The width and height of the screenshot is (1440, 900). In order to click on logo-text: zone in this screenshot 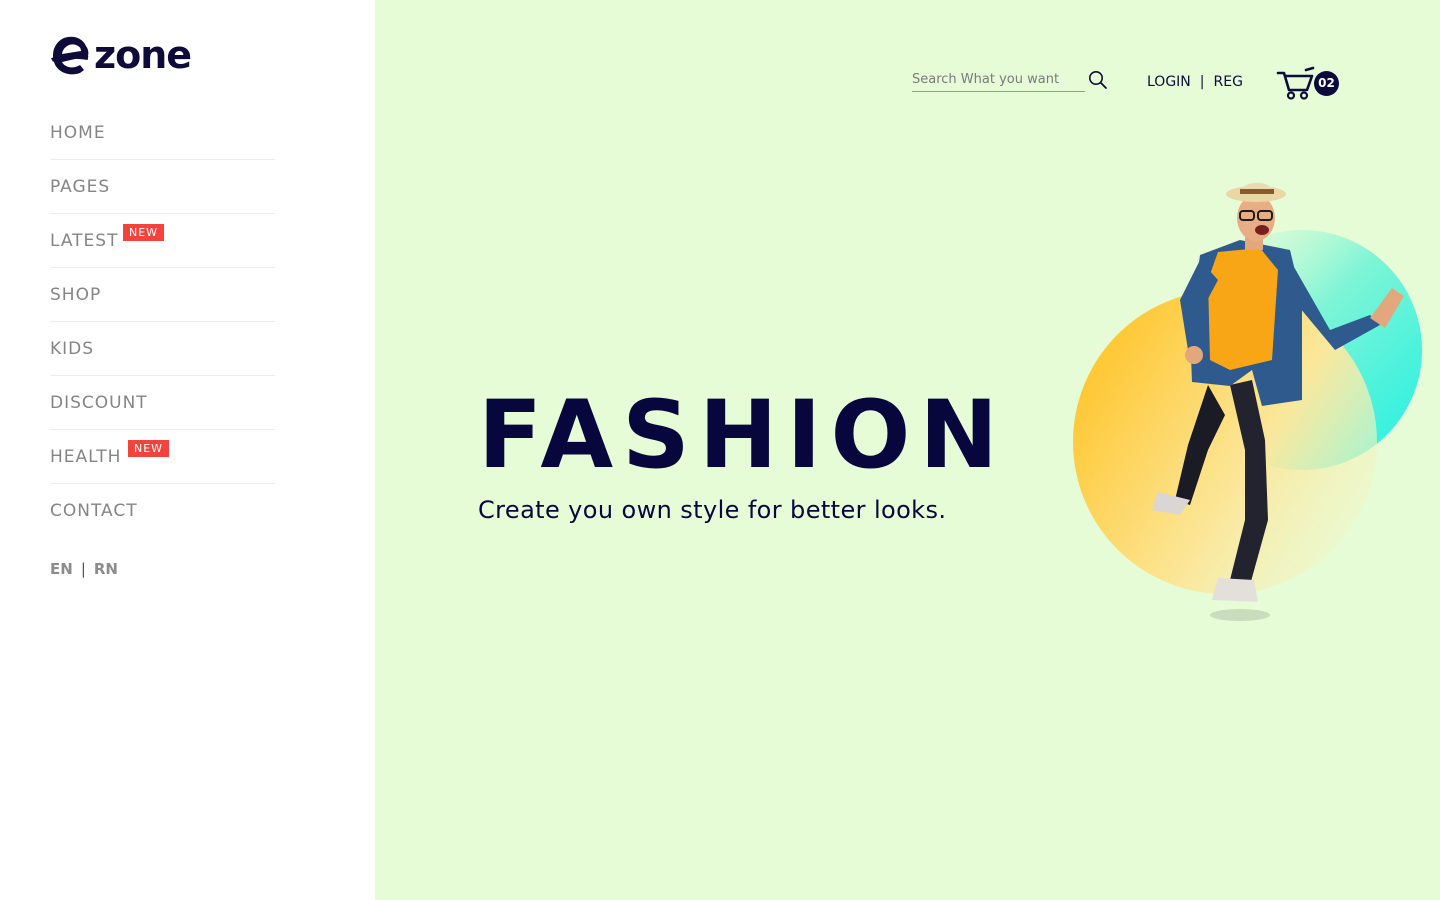, I will do `click(142, 55)`.